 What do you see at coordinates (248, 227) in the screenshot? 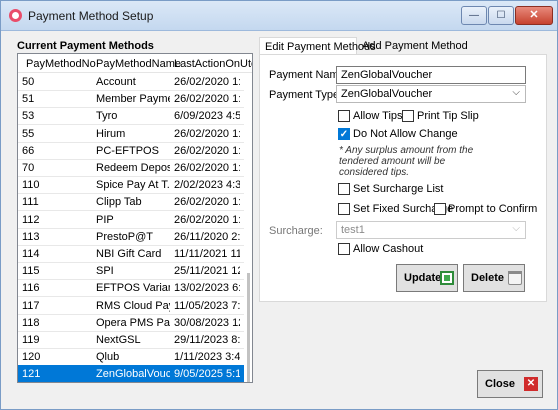
I see `list-scrollbar` at bounding box center [248, 227].